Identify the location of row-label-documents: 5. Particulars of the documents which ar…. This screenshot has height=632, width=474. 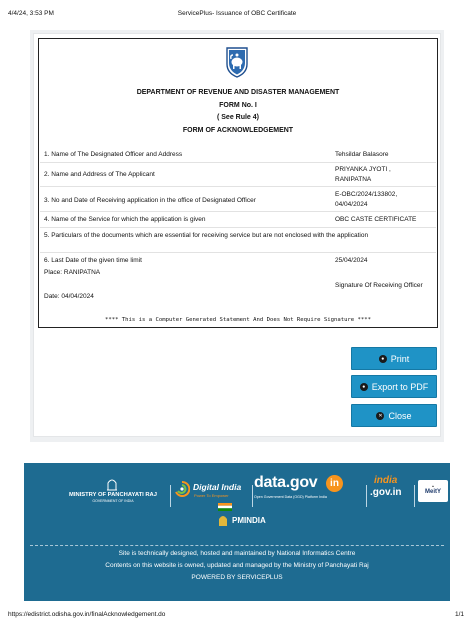
(206, 235).